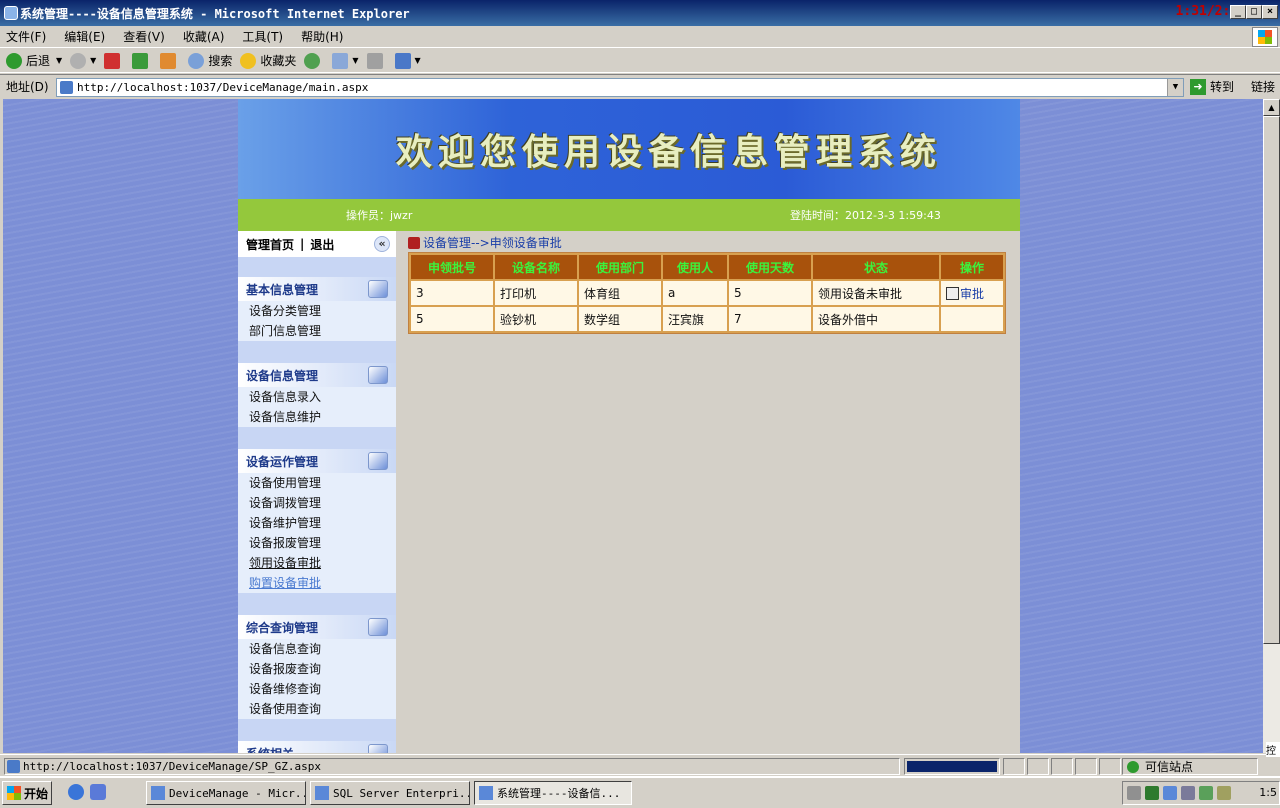  What do you see at coordinates (76, 792) in the screenshot?
I see `ie-quicklaunch-icon` at bounding box center [76, 792].